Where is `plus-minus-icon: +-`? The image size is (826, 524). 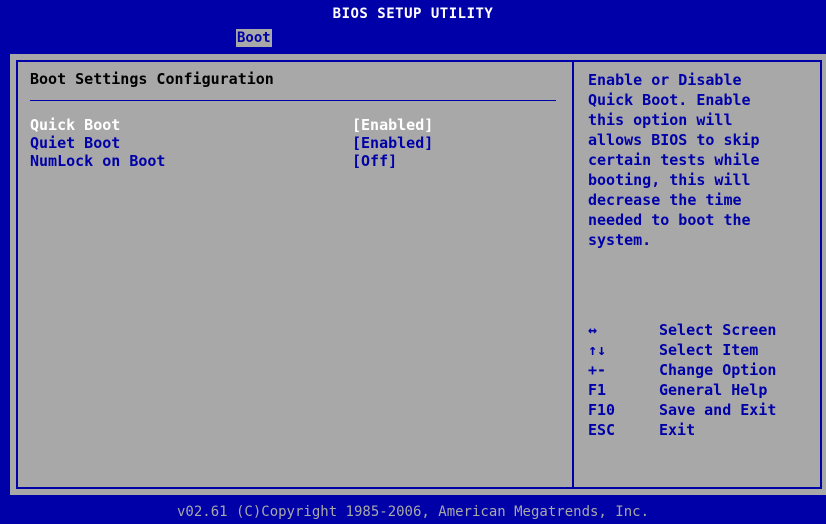 plus-minus-icon: +- is located at coordinates (597, 370).